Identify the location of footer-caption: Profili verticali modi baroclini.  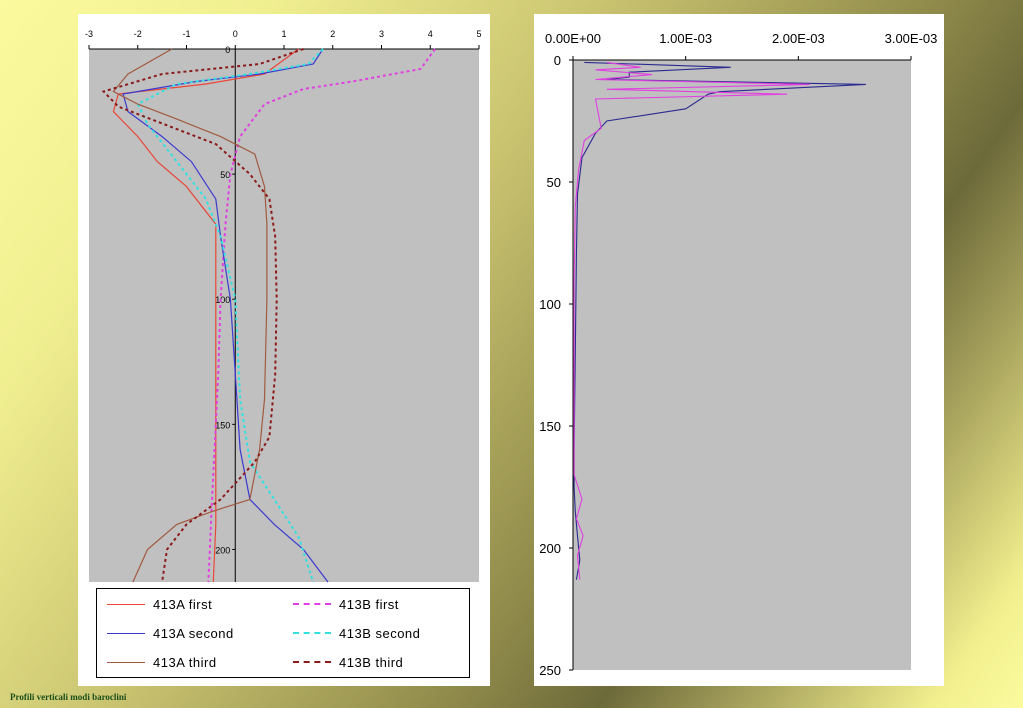
(68, 697).